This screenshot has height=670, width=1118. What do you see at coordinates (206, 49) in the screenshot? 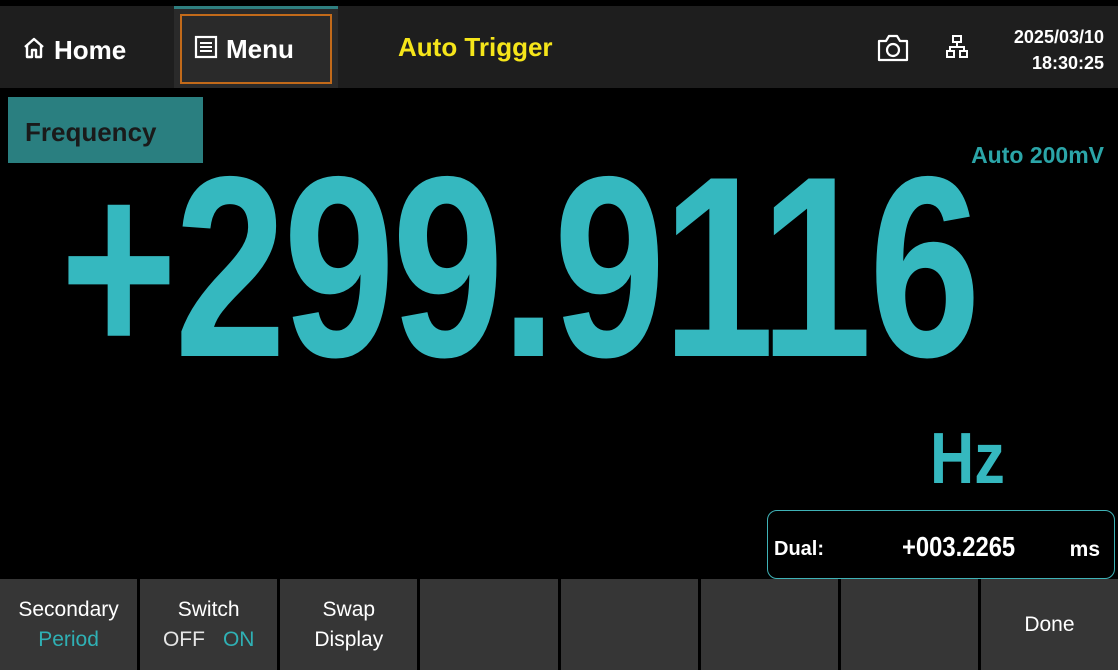
I see `menu-list-icon` at bounding box center [206, 49].